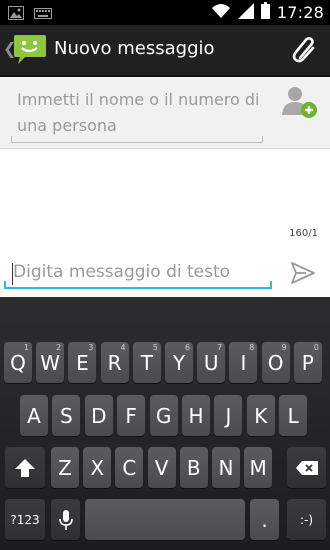 This screenshot has height=550, width=330. I want to click on key-label: P, so click(307, 362).